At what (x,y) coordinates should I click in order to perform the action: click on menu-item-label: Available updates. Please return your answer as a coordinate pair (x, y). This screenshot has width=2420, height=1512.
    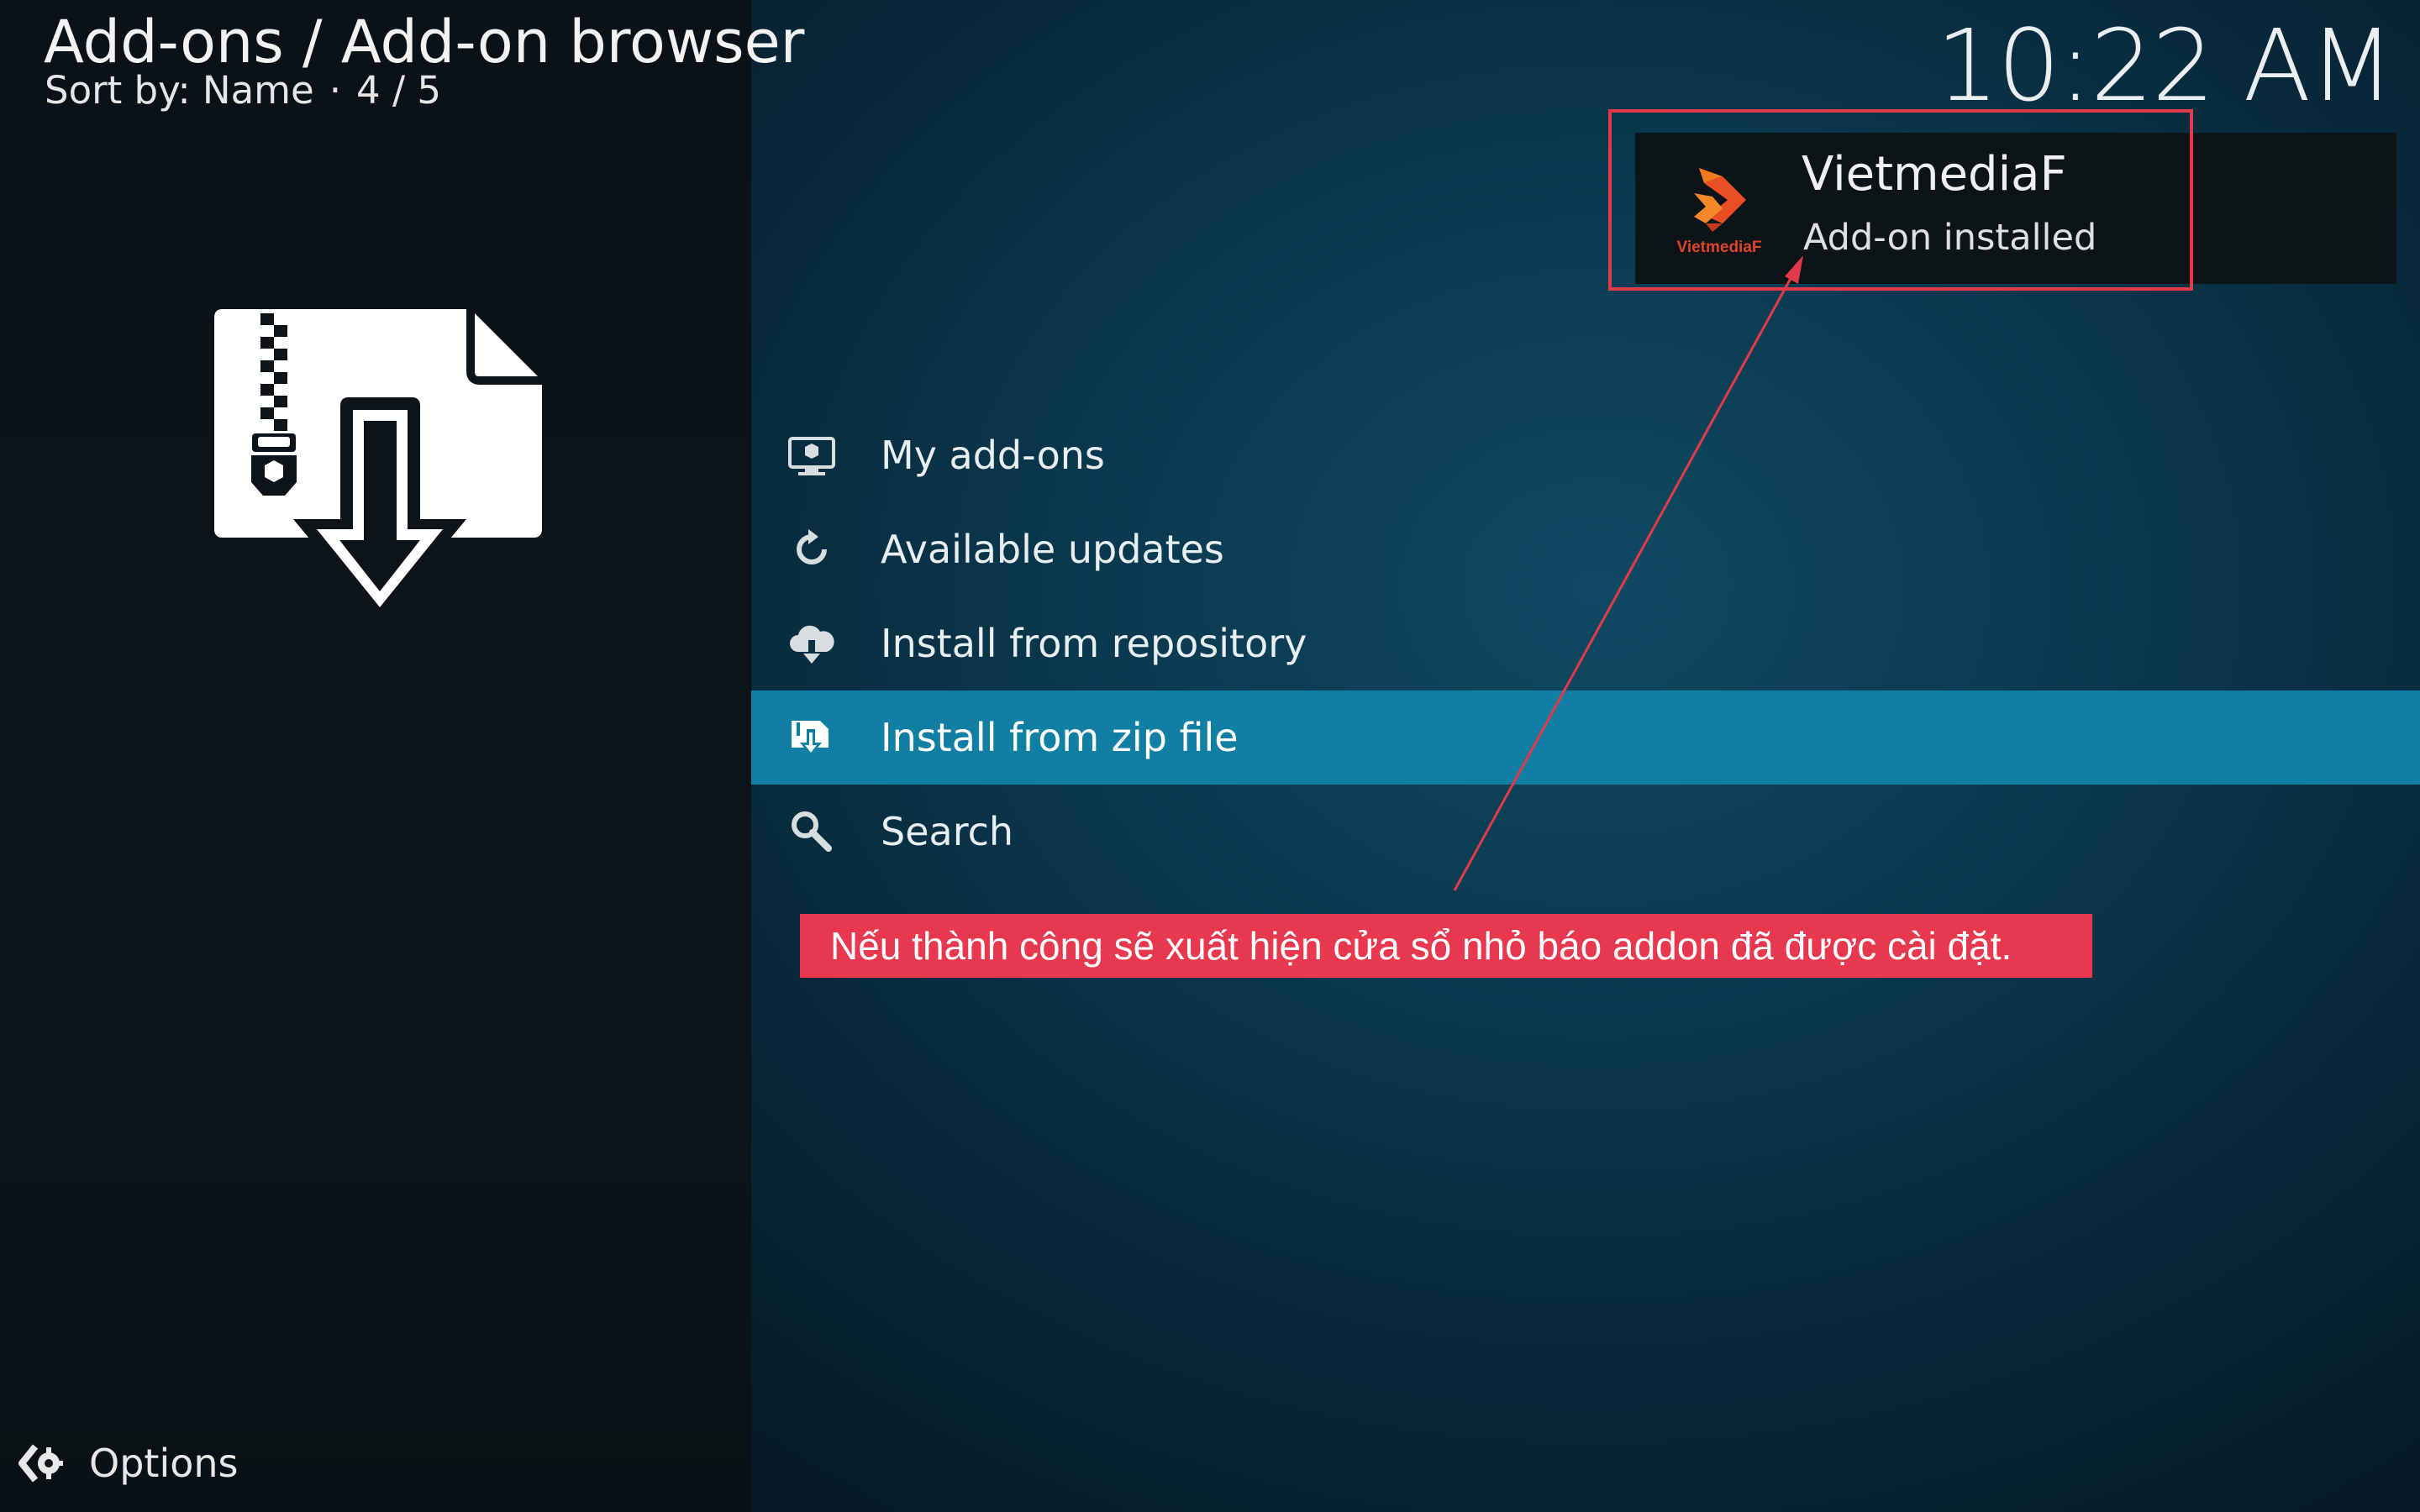
    Looking at the image, I should click on (1052, 549).